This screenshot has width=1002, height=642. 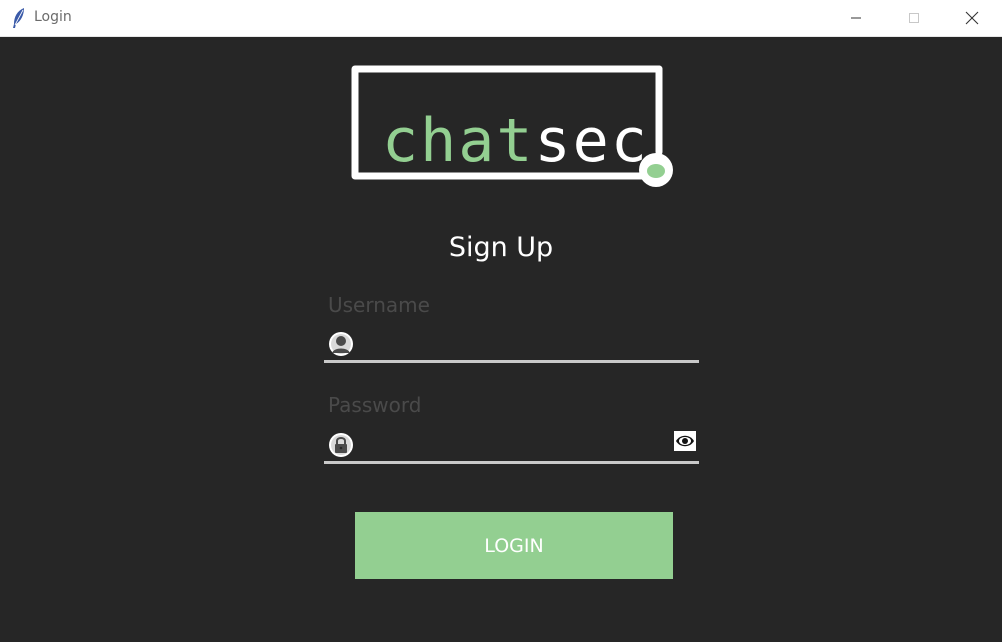 I want to click on password-label: Password, so click(x=375, y=405).